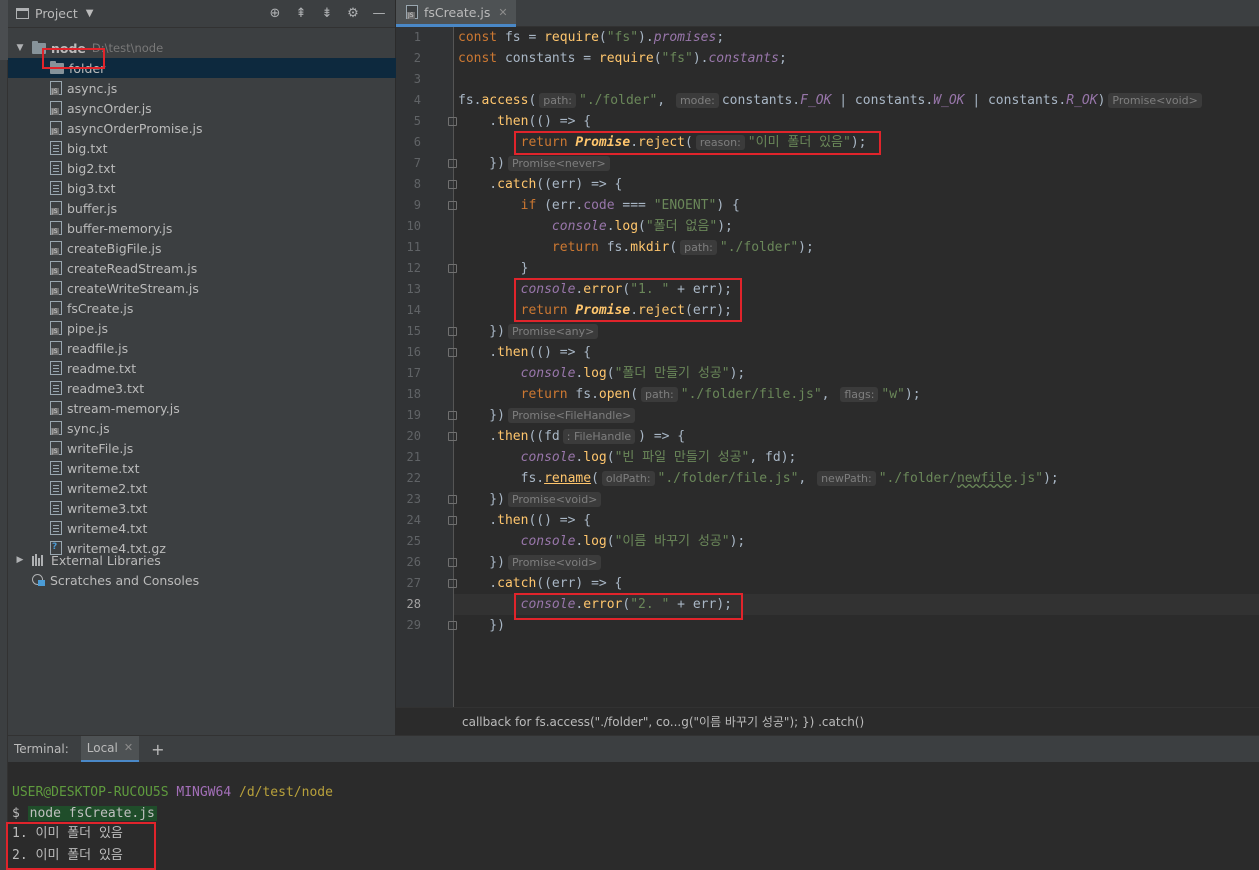 Image resolution: width=1259 pixels, height=870 pixels. Describe the element at coordinates (4, 30) in the screenshot. I see `project-tool-tab` at that location.